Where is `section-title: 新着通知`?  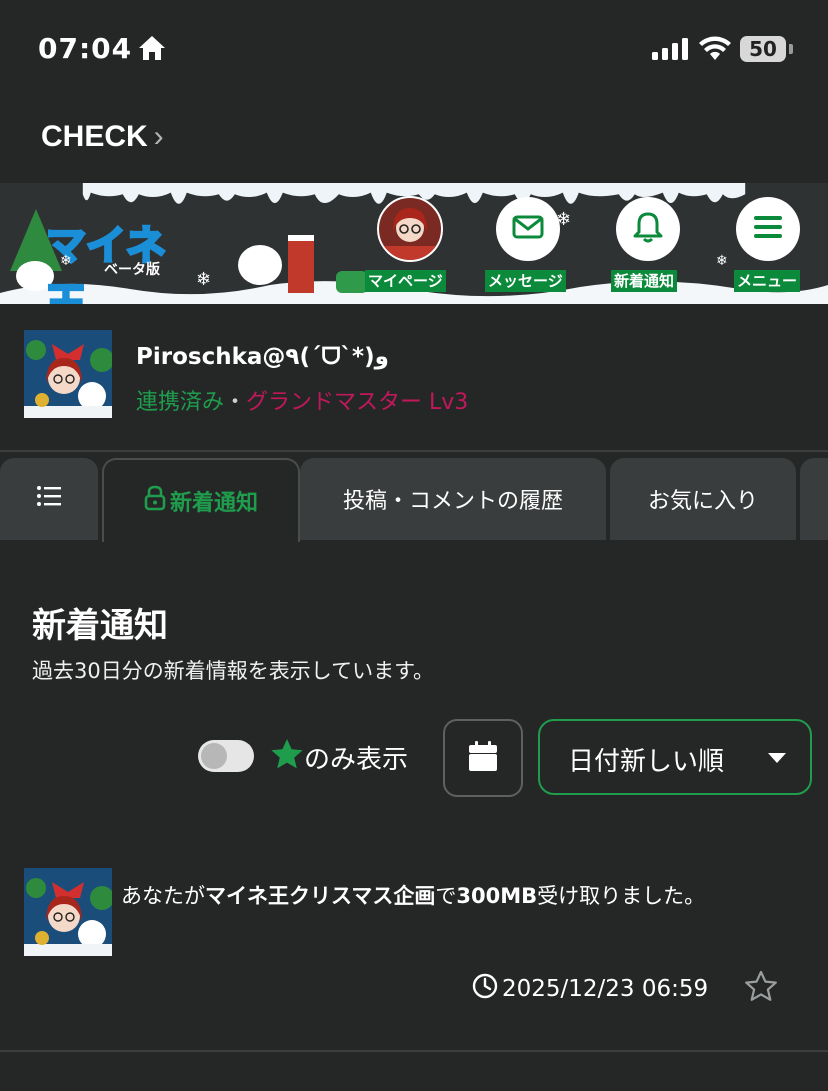 section-title: 新着通知 is located at coordinates (100, 626).